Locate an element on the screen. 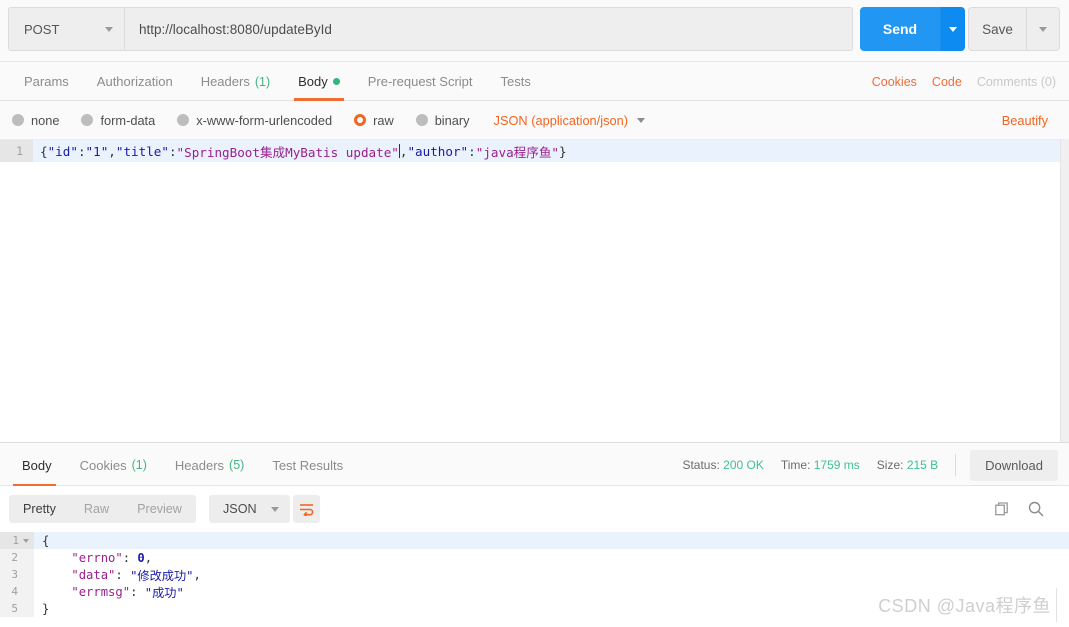  request-tab-headers: Headers (1) is located at coordinates (235, 81).